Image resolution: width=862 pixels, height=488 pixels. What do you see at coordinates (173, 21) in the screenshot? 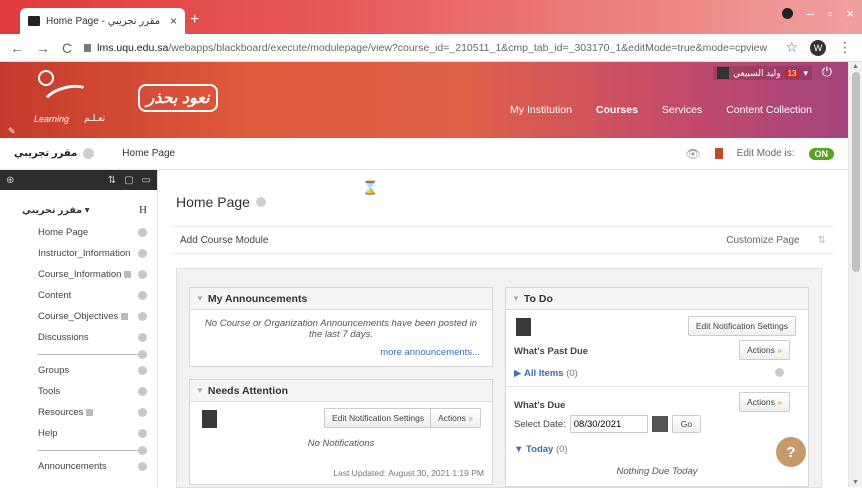
I see `tab-close-icon: ×` at bounding box center [173, 21].